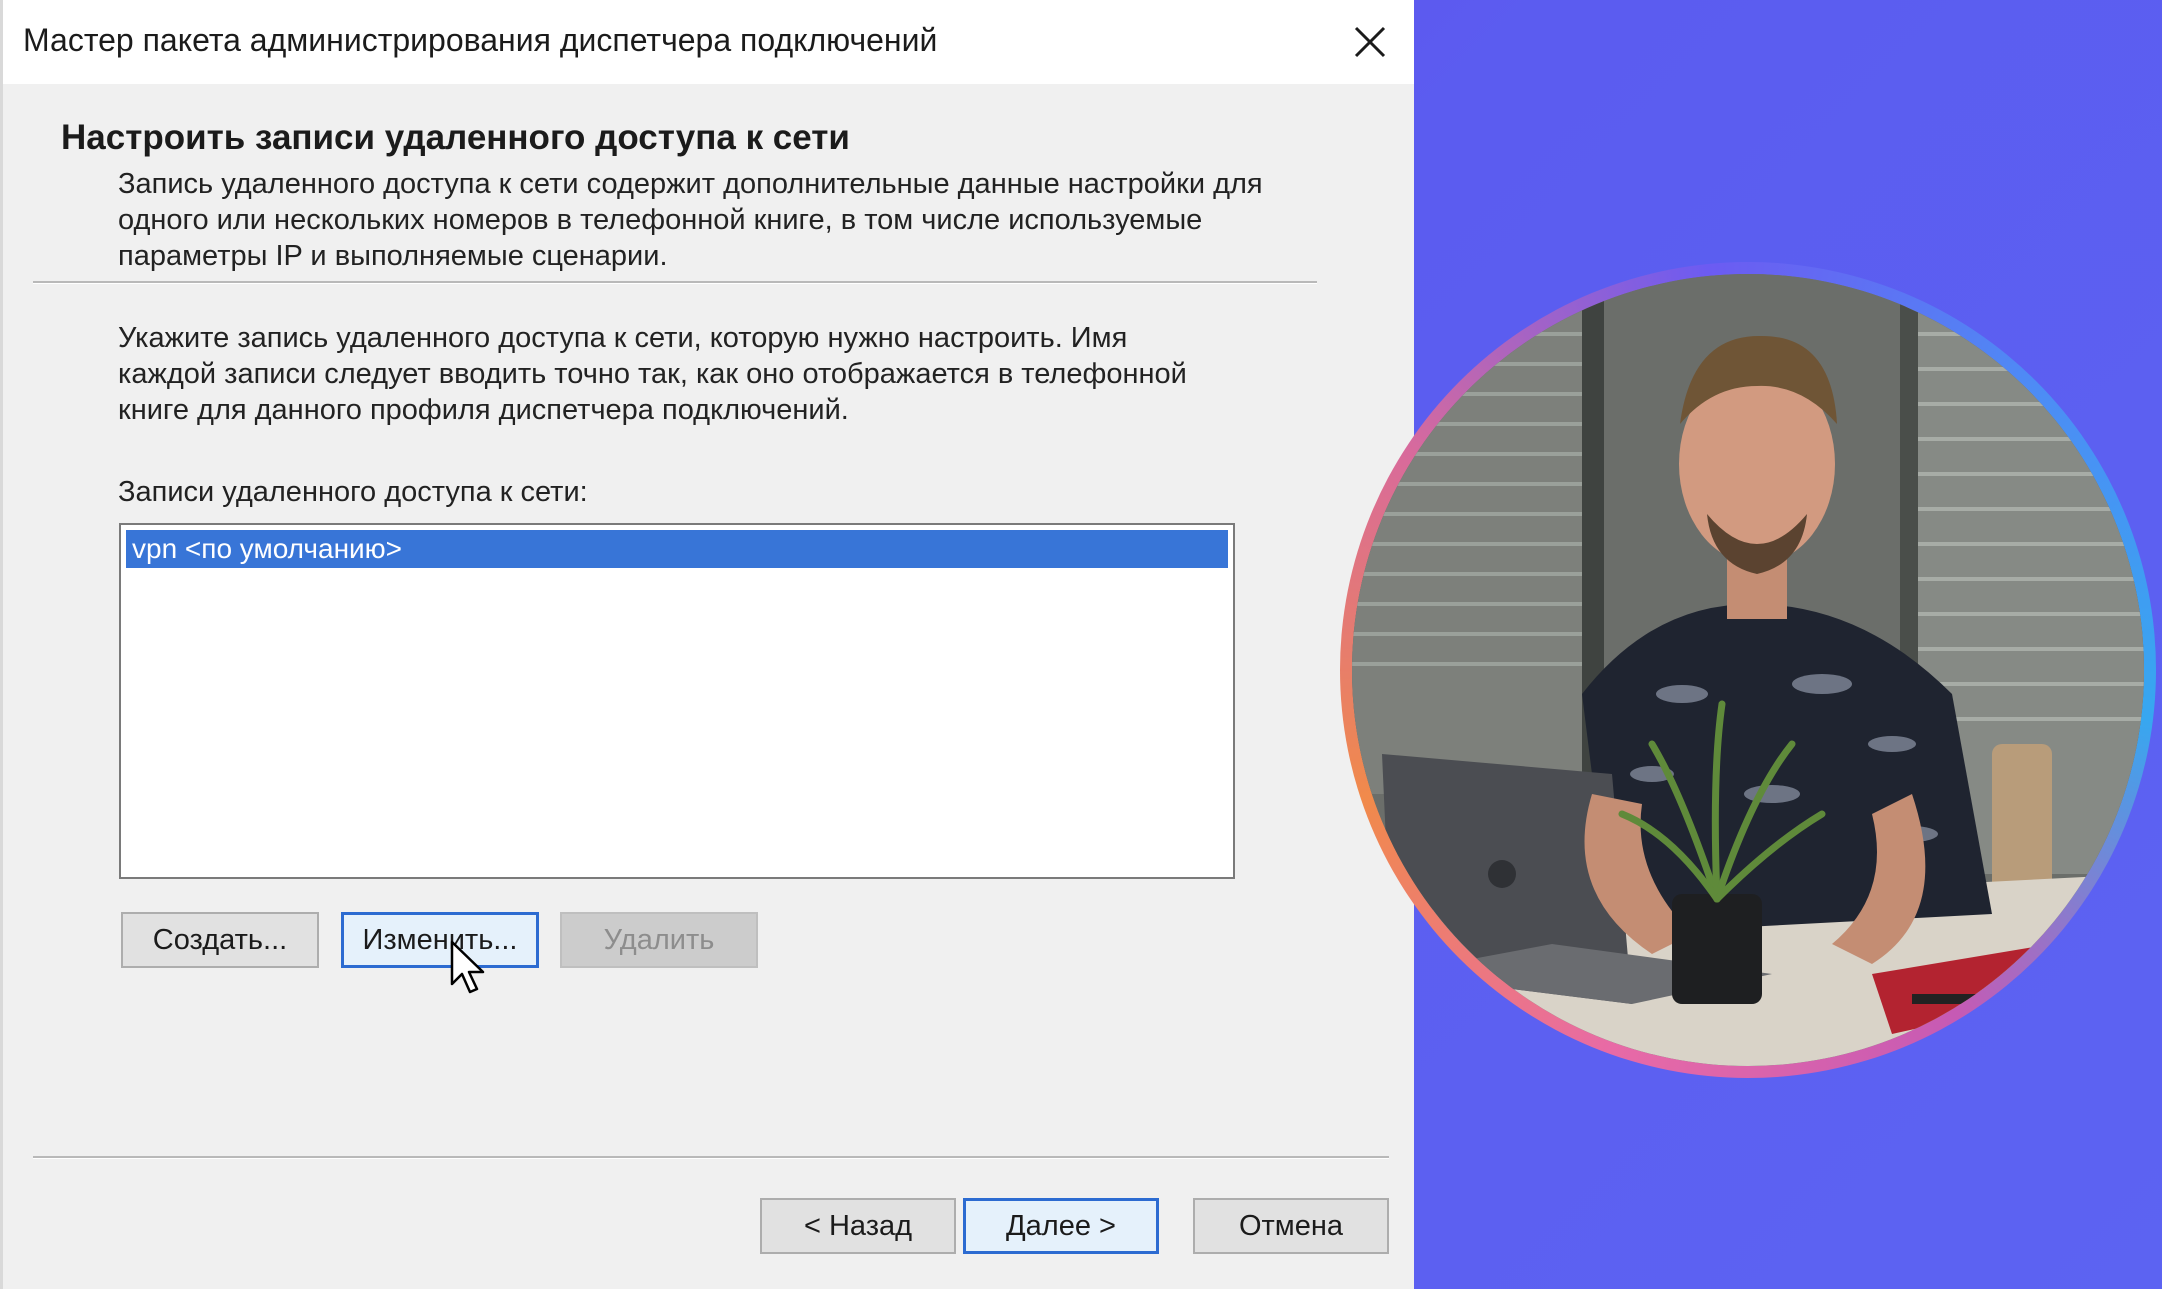 The image size is (2162, 1289). Describe the element at coordinates (711, 1157) in the screenshot. I see `footer-divider` at that location.